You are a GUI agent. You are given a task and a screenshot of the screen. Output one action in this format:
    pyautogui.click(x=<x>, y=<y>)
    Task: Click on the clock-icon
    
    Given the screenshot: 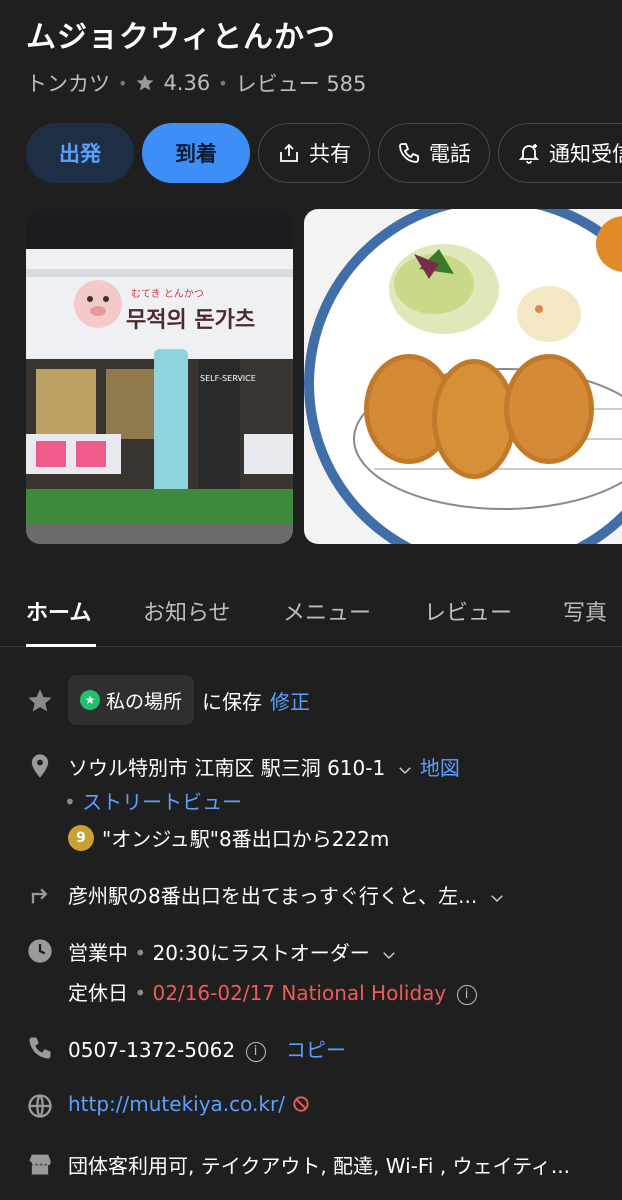 What is the action you would take?
    pyautogui.click(x=40, y=951)
    